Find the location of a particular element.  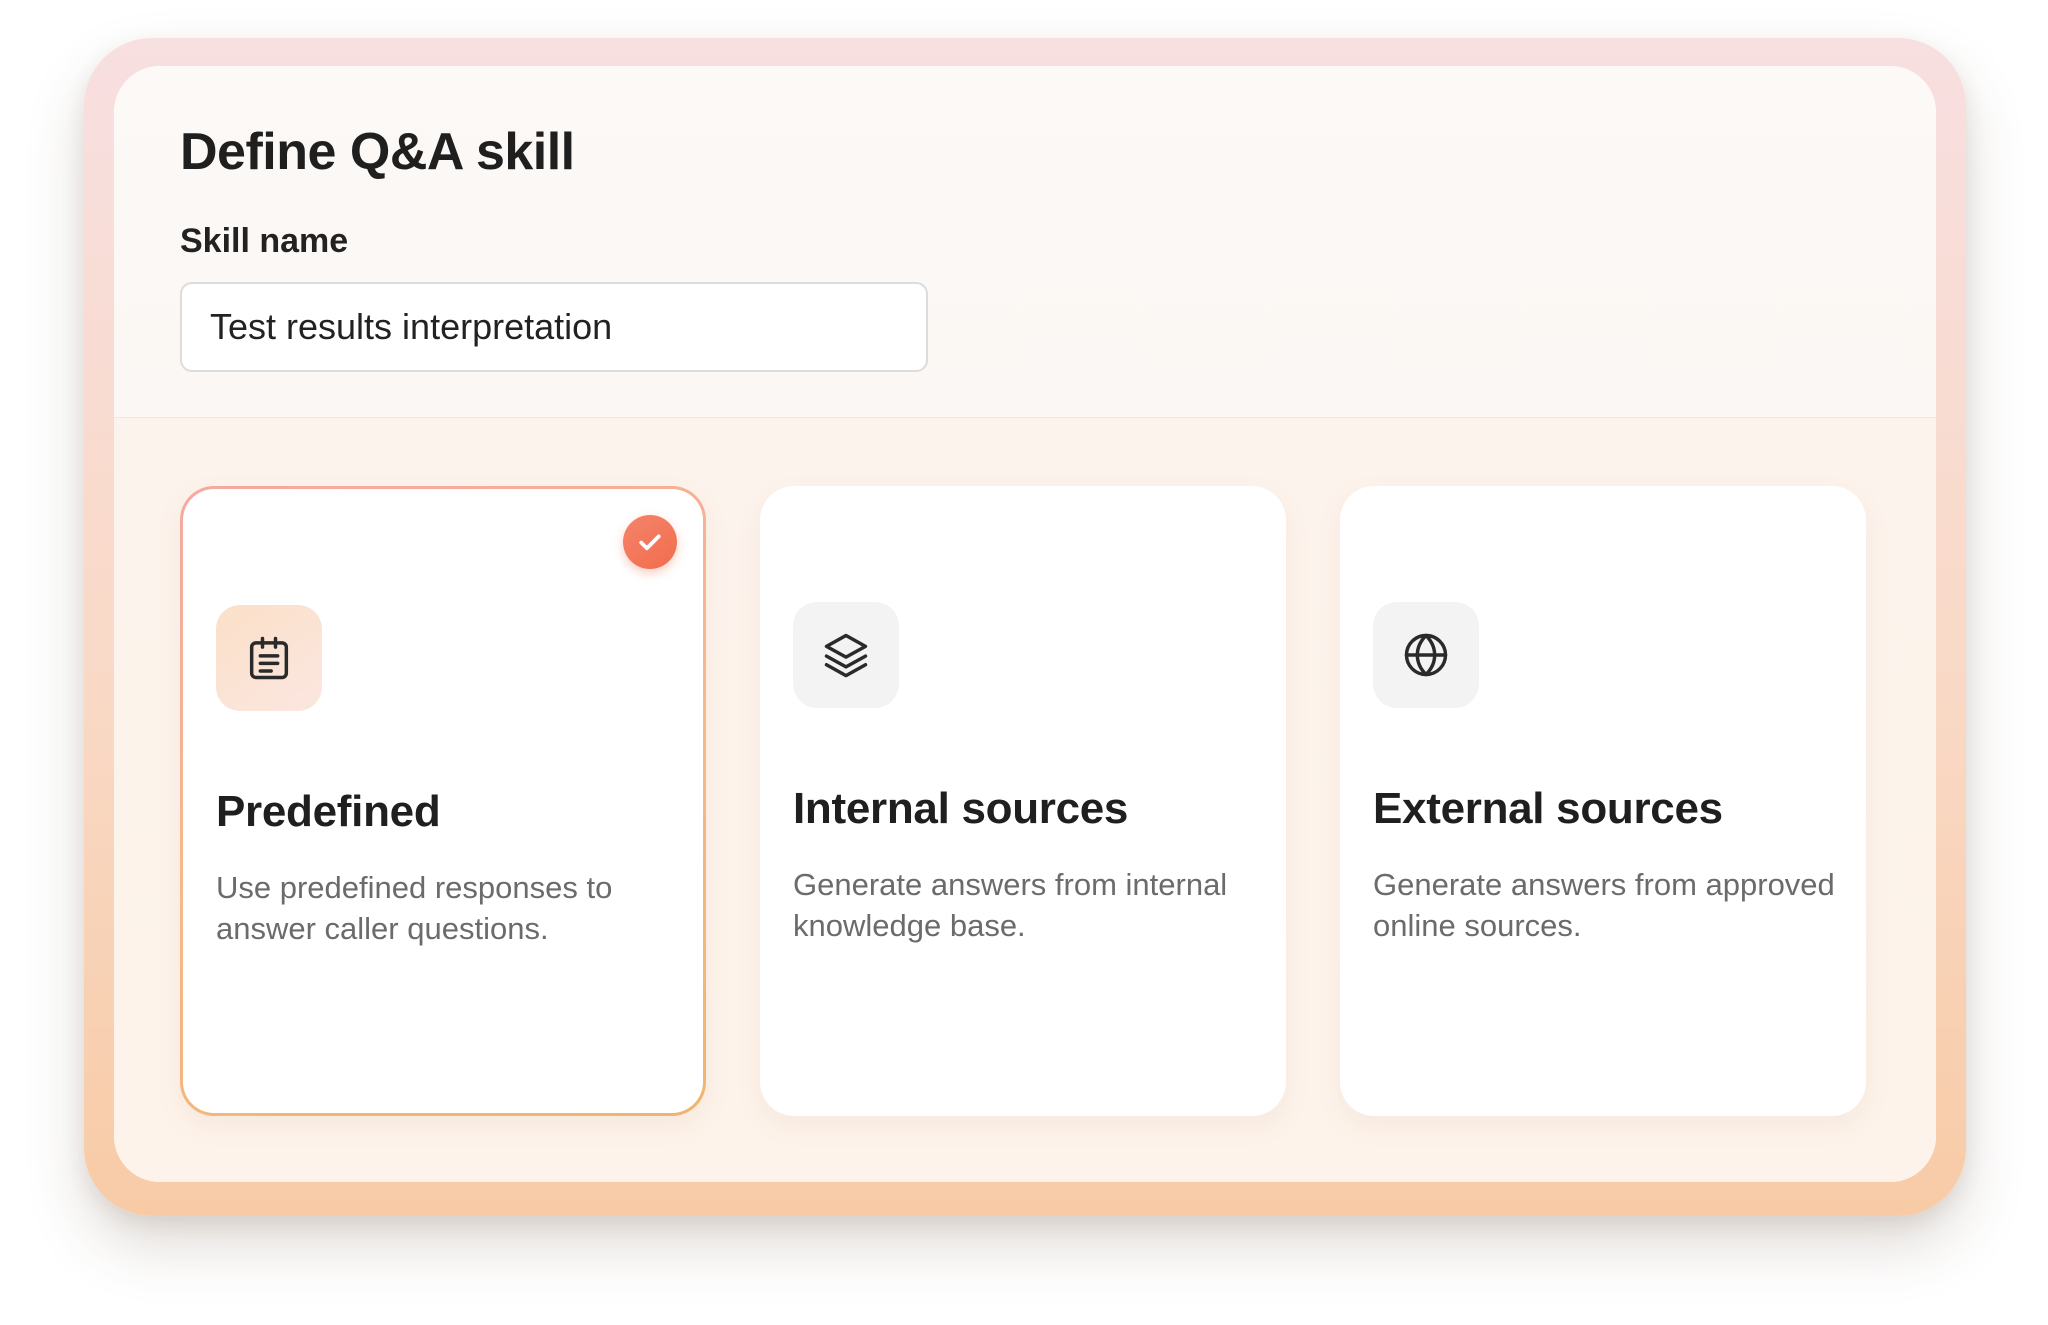

skill-name-input is located at coordinates (554, 327).